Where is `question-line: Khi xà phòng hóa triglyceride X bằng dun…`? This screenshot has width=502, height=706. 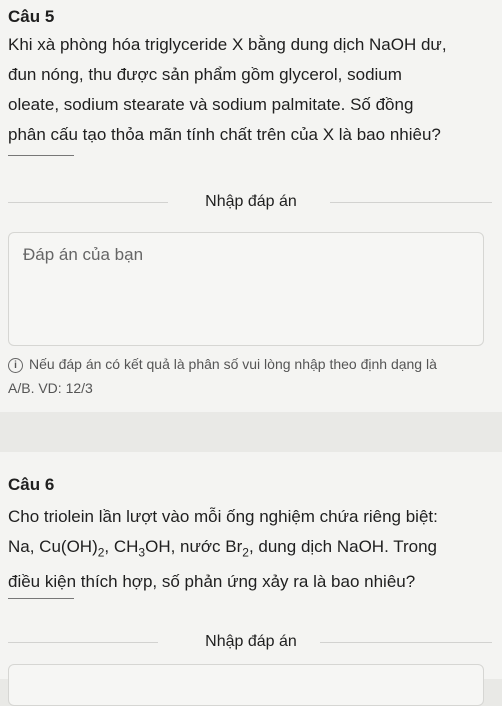
question-line: Khi xà phòng hóa triglyceride X bằng dun… is located at coordinates (227, 44).